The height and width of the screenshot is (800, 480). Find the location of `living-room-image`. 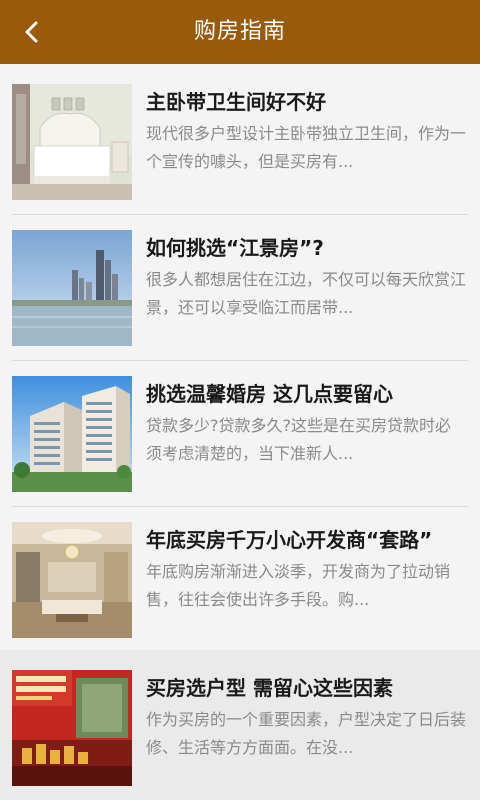

living-room-image is located at coordinates (72, 580).